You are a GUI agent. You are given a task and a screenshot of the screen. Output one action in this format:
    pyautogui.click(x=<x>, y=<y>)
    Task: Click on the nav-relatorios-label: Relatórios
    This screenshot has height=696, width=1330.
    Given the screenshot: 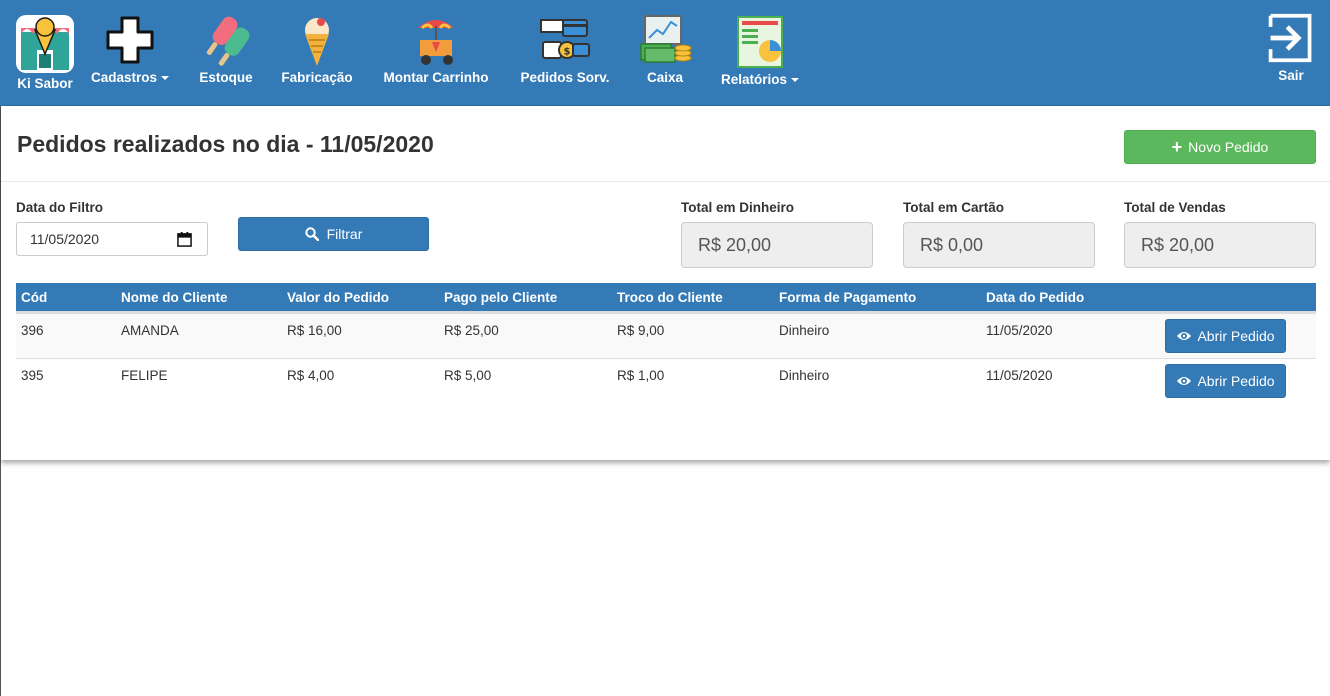 What is the action you would take?
    pyautogui.click(x=754, y=79)
    